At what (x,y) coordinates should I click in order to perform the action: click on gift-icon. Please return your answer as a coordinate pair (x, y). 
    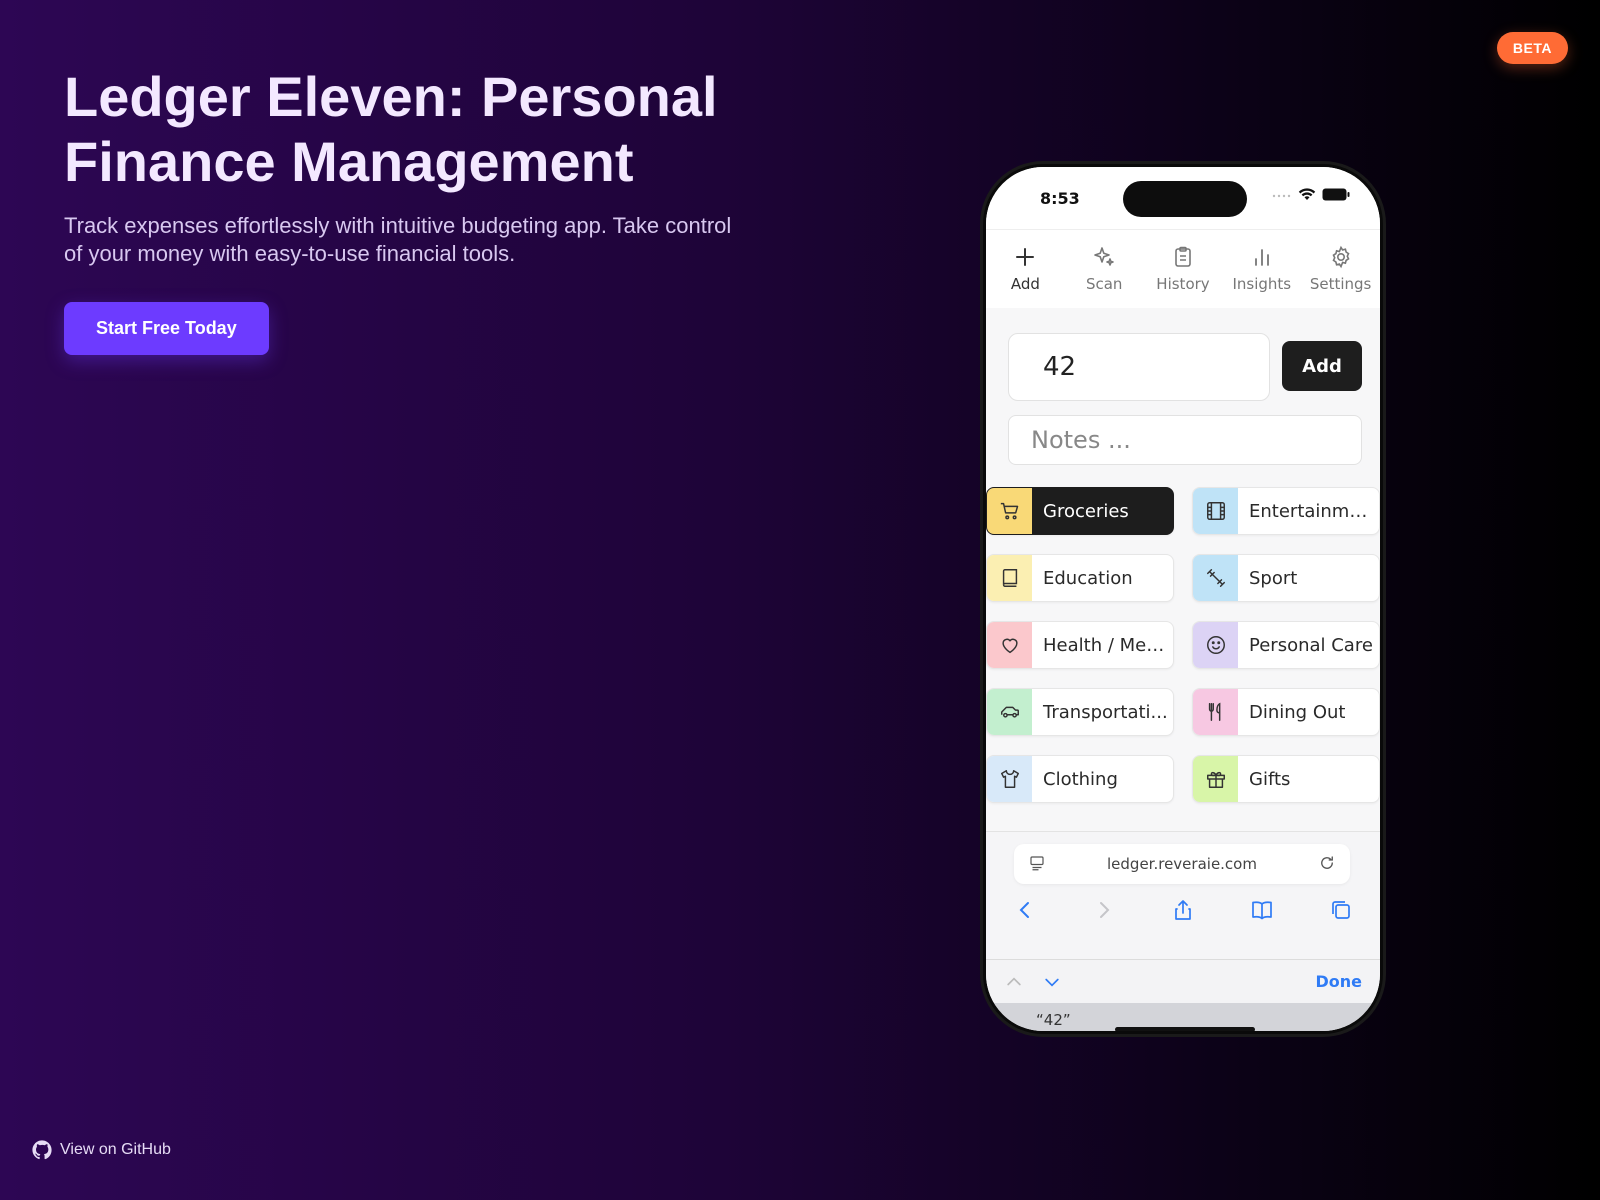
    Looking at the image, I should click on (1215, 779).